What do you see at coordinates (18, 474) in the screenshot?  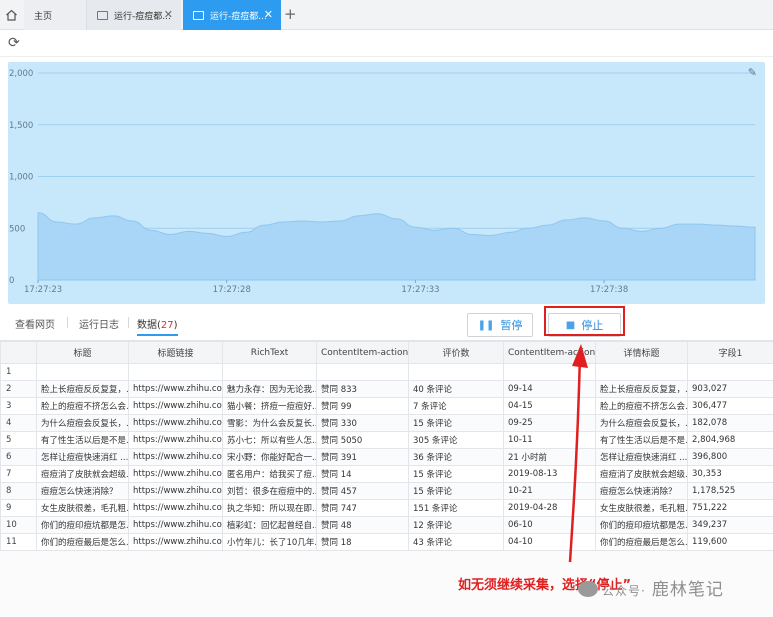 I see `row-number: 7` at bounding box center [18, 474].